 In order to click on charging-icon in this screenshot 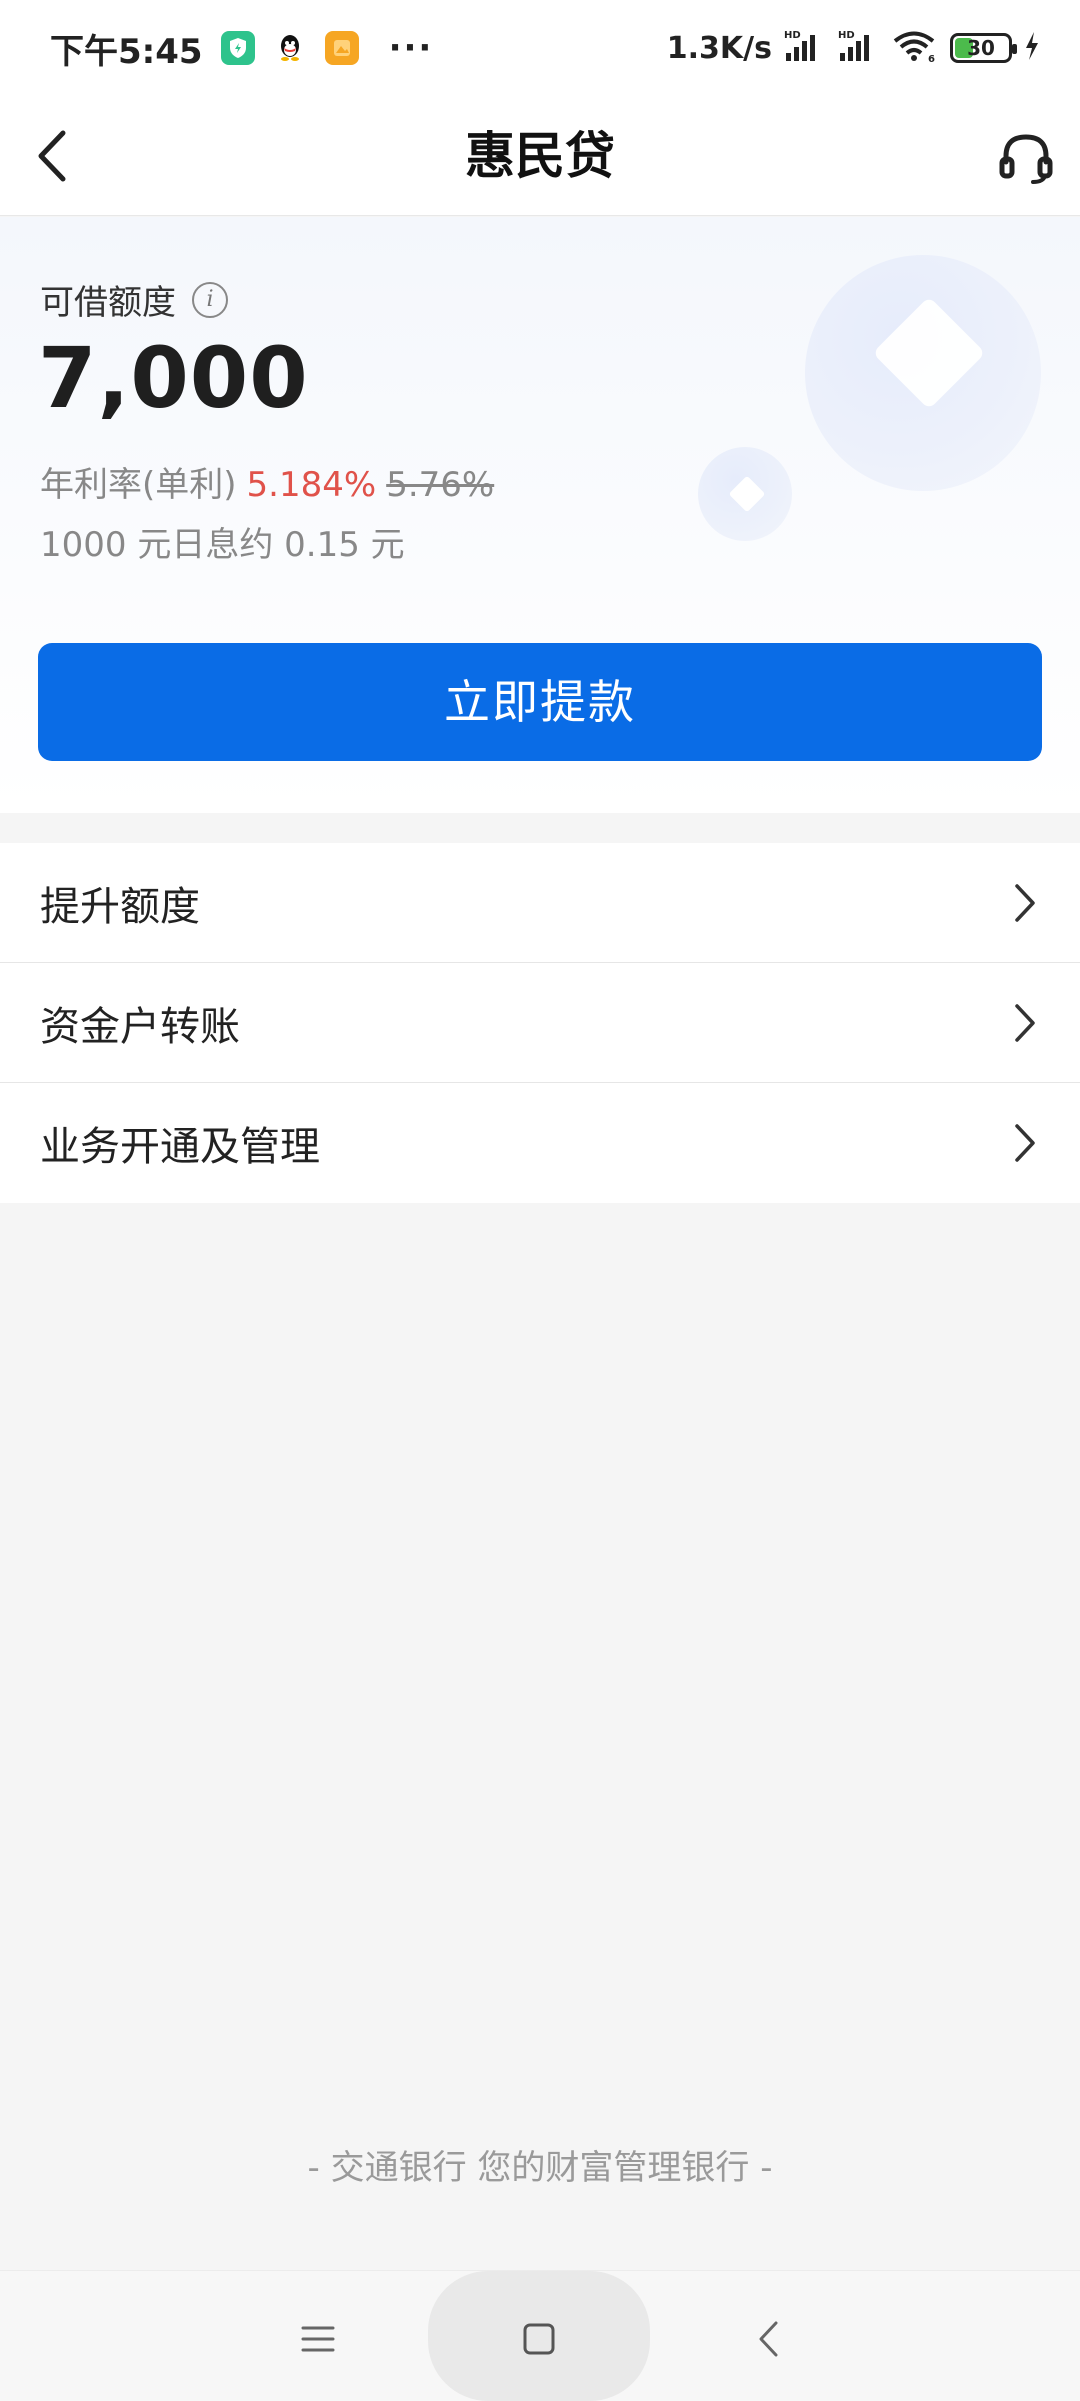, I will do `click(1032, 48)`.